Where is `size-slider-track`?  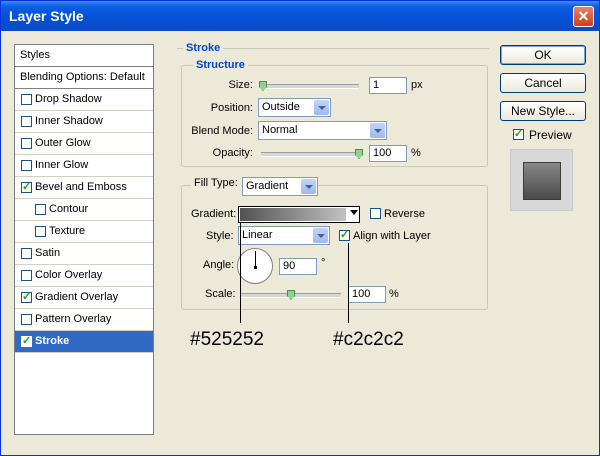
size-slider-track is located at coordinates (310, 86).